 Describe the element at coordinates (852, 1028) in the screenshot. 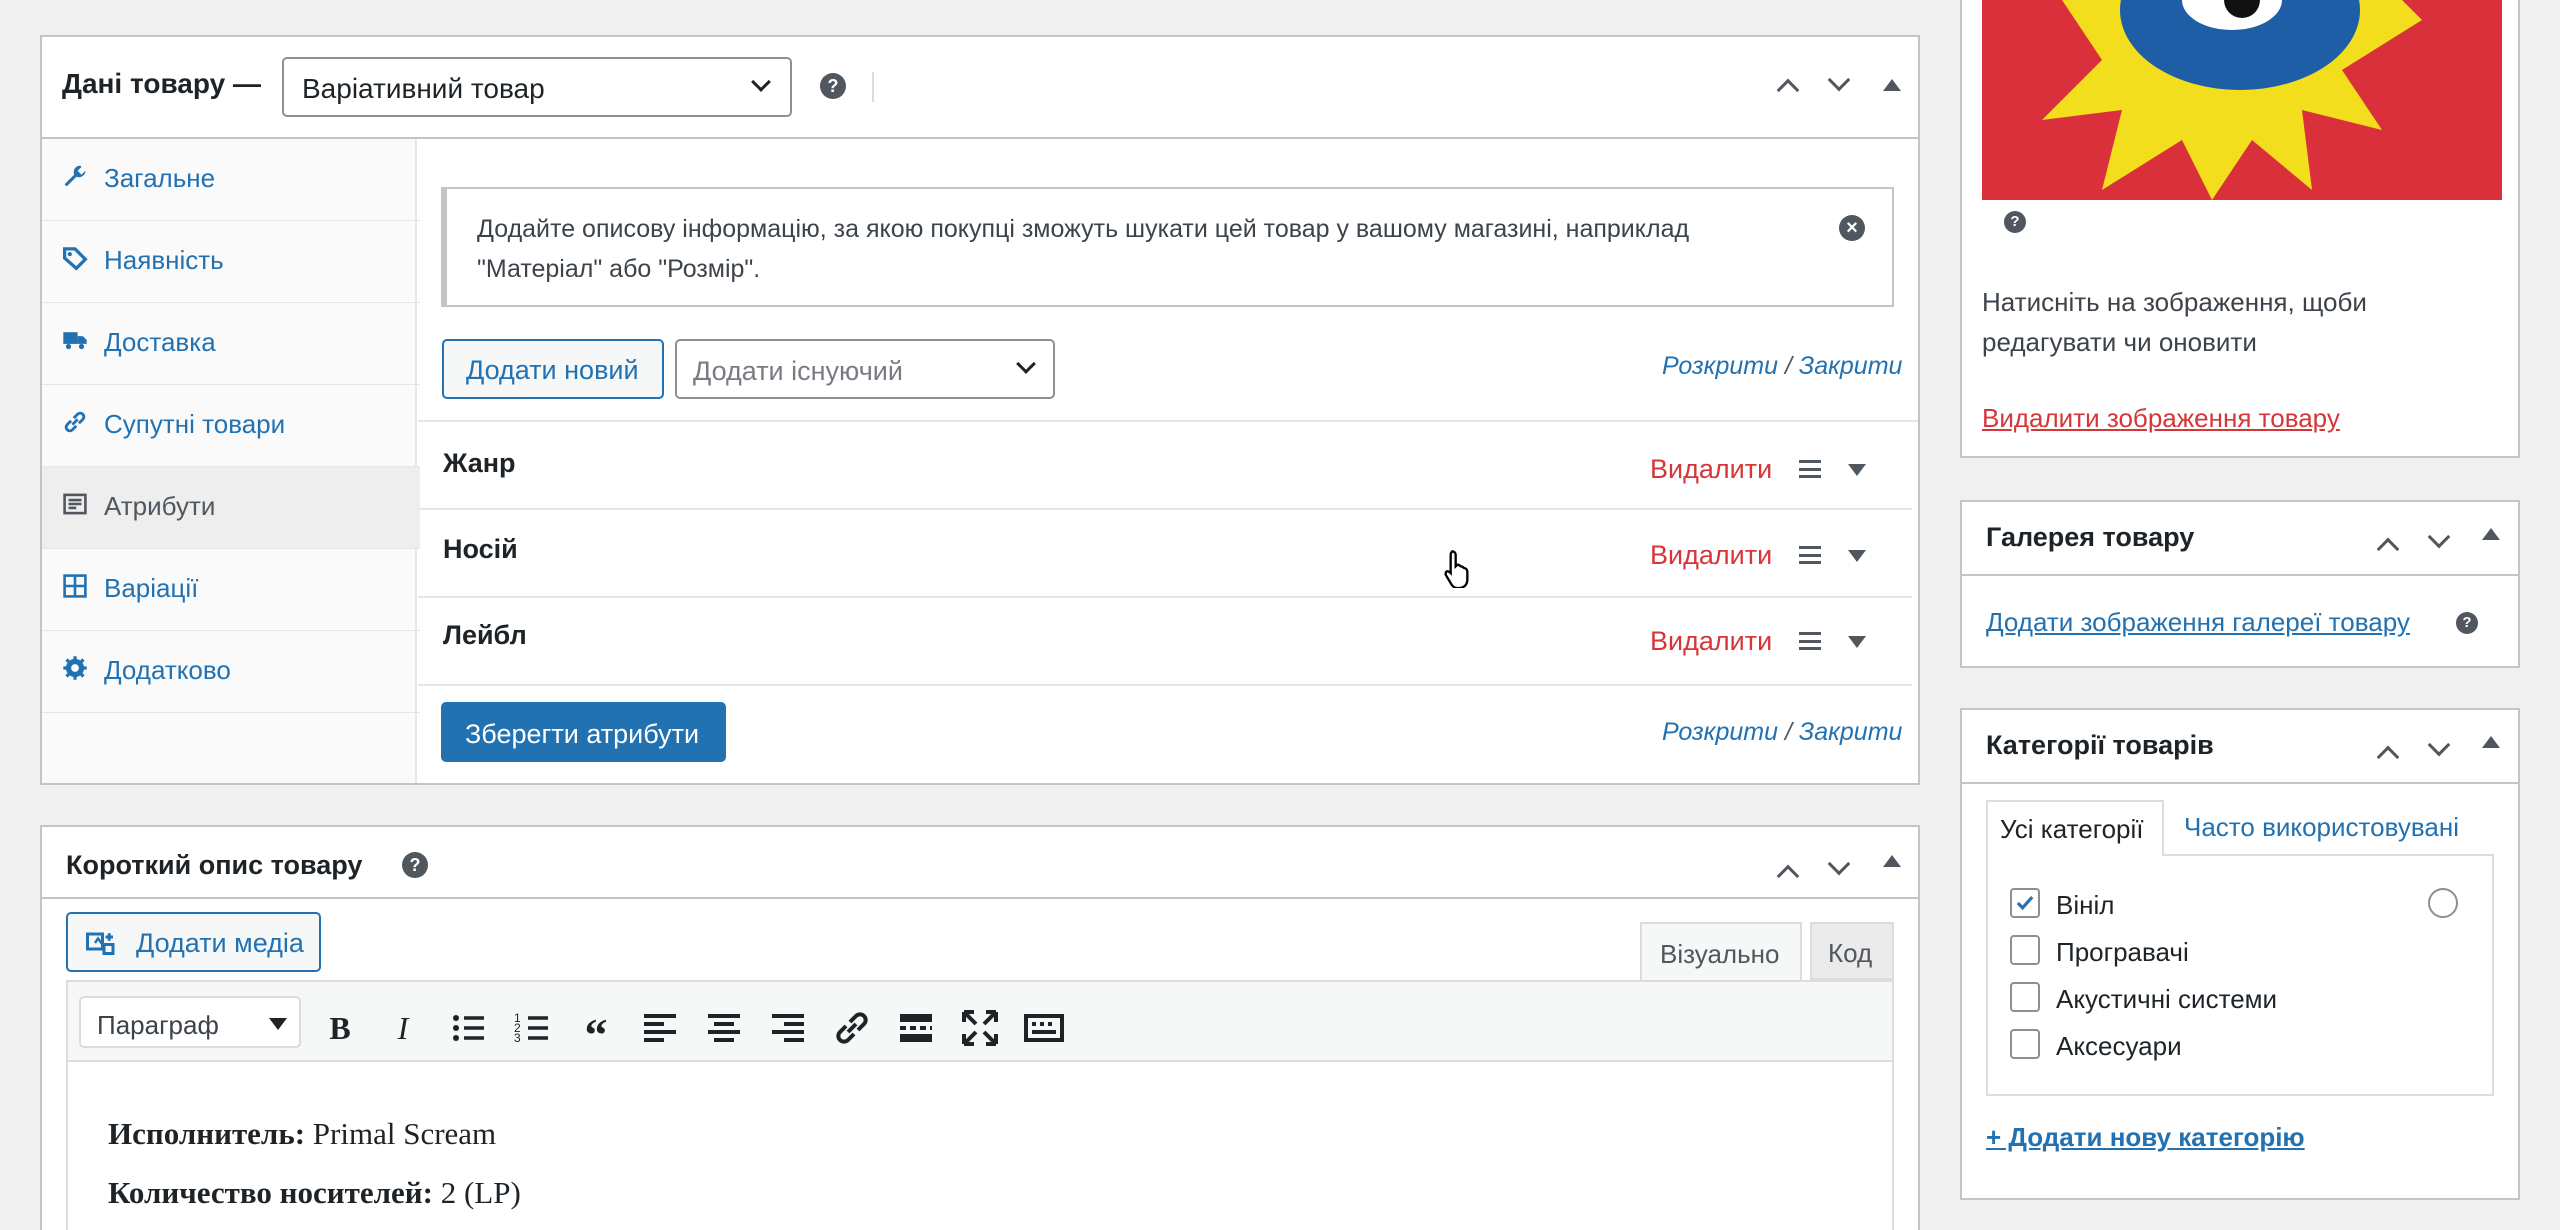

I see `link-icon` at that location.